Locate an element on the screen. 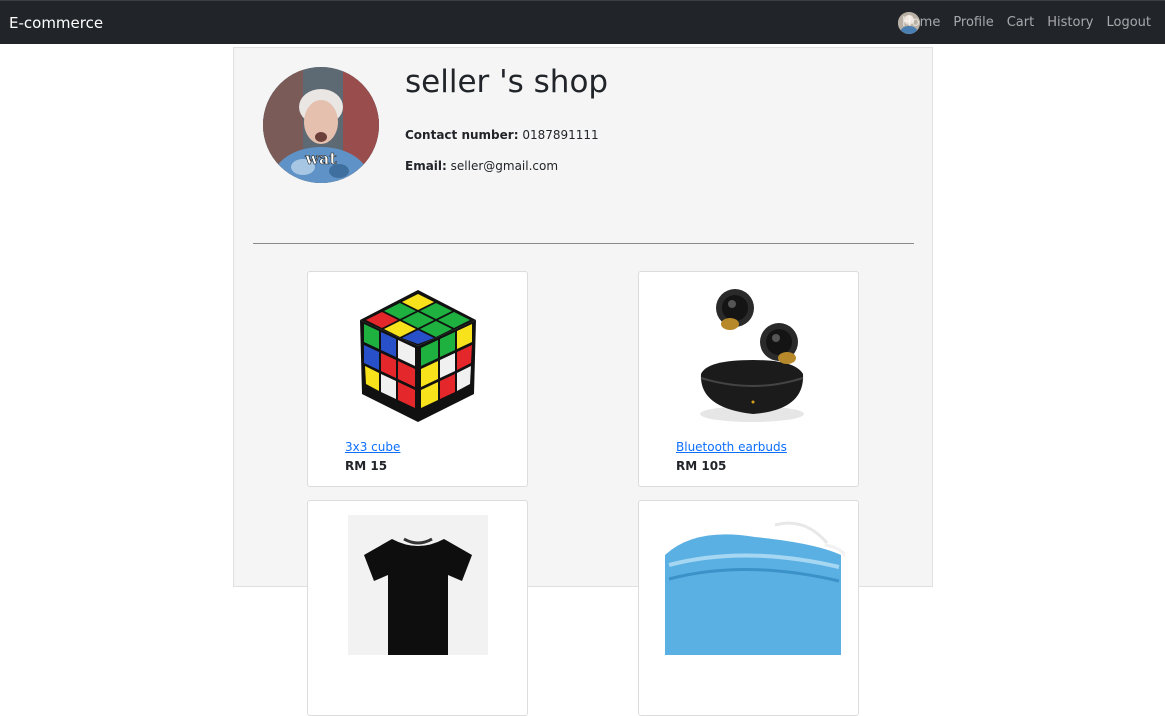 This screenshot has width=1165, height=716. product-price: RM 105 is located at coordinates (701, 466).